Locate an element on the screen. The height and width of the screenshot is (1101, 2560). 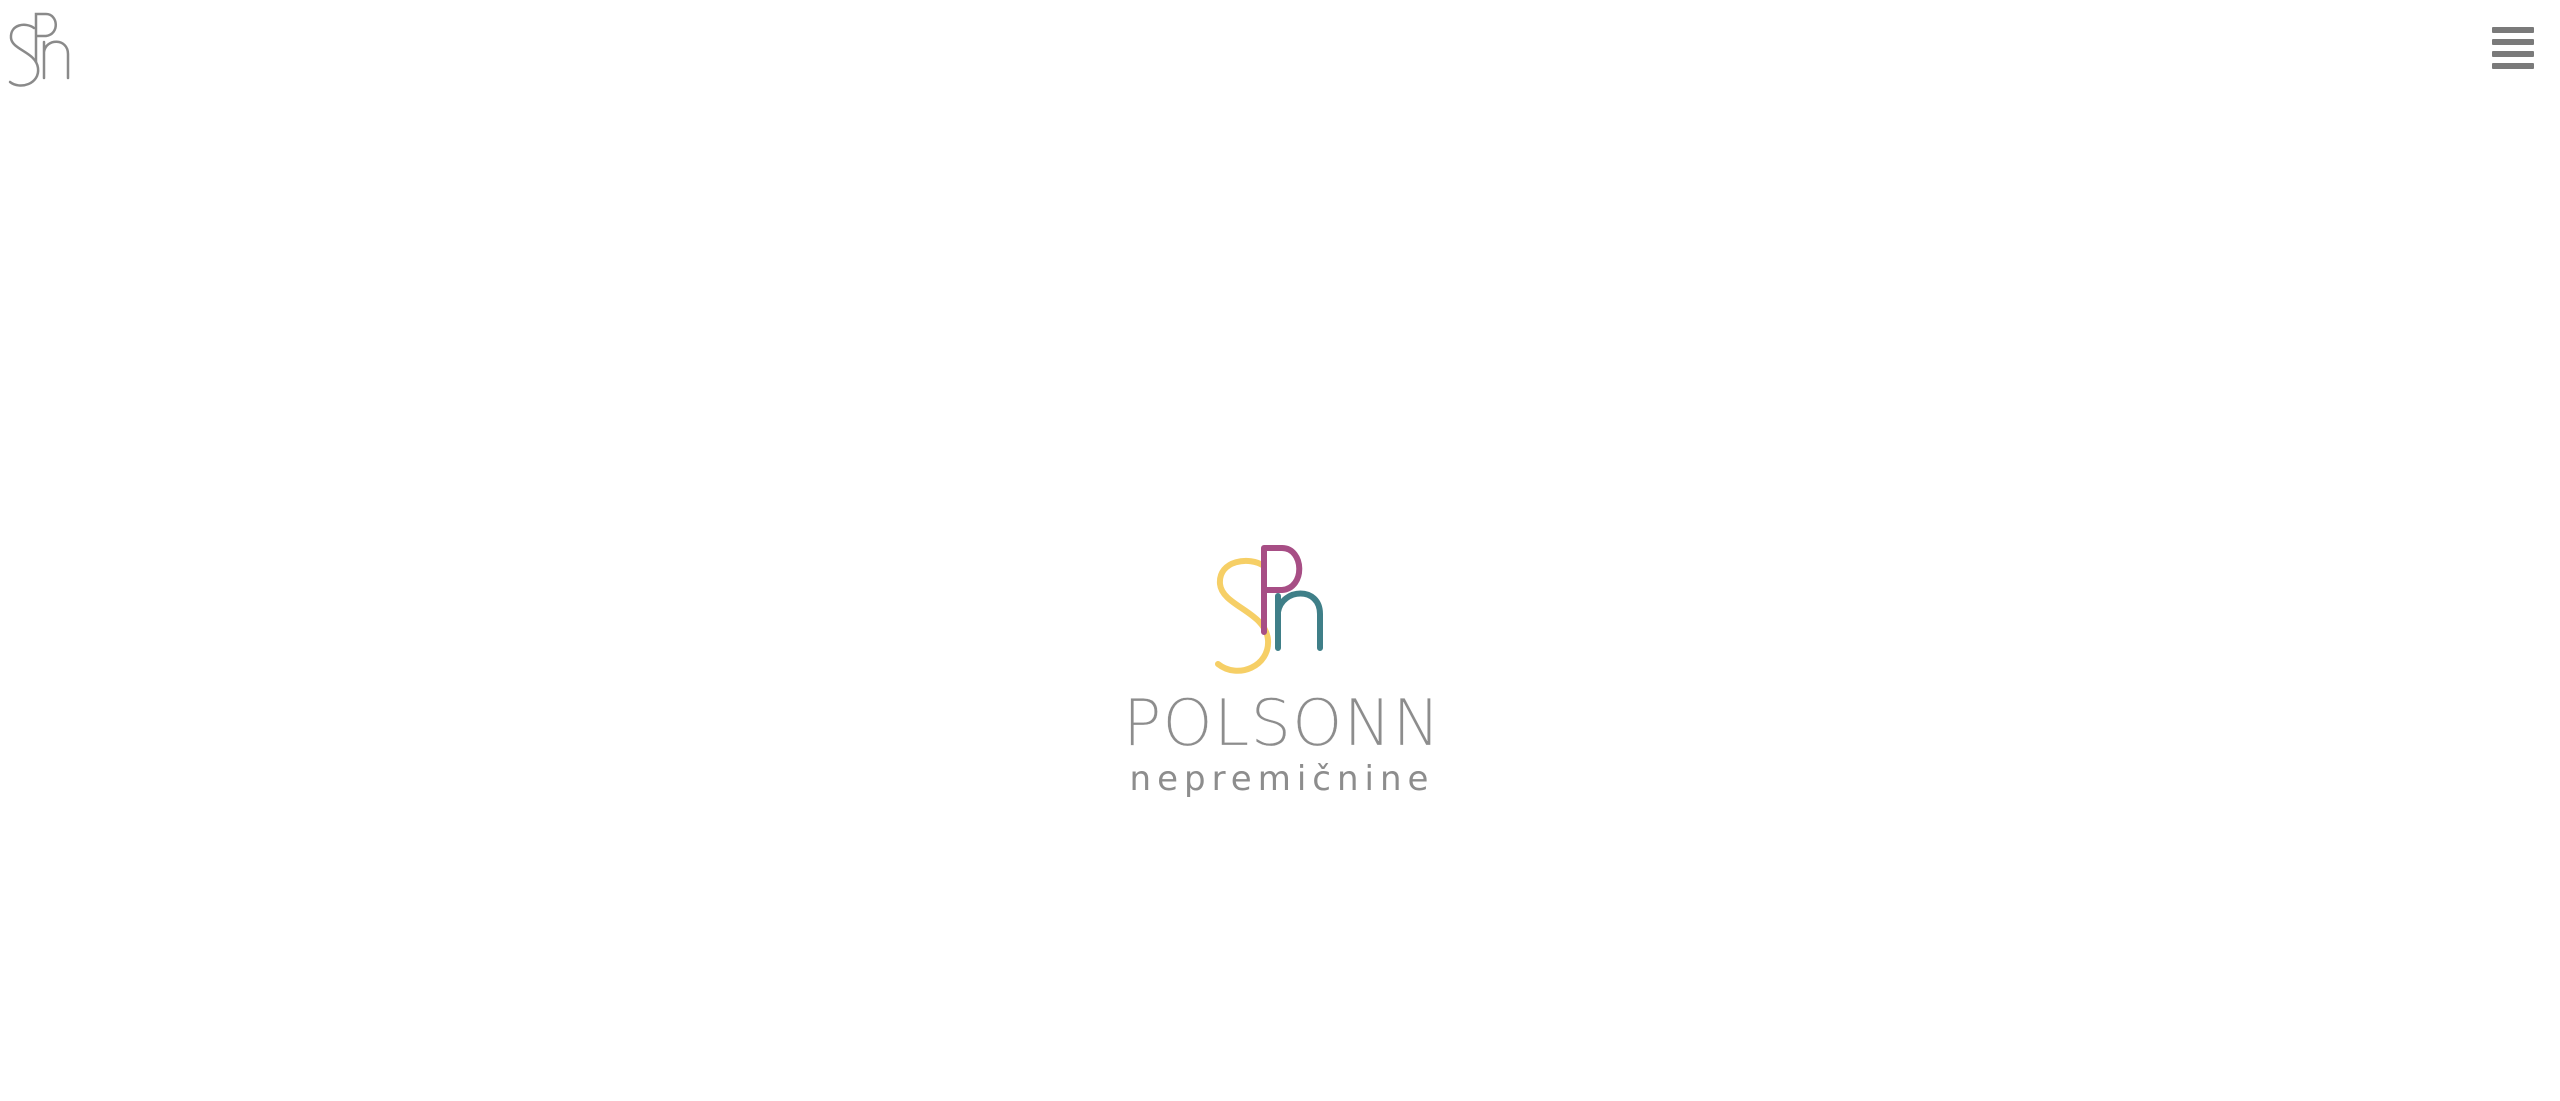
brand-name: POLSONN is located at coordinates (1282, 724).